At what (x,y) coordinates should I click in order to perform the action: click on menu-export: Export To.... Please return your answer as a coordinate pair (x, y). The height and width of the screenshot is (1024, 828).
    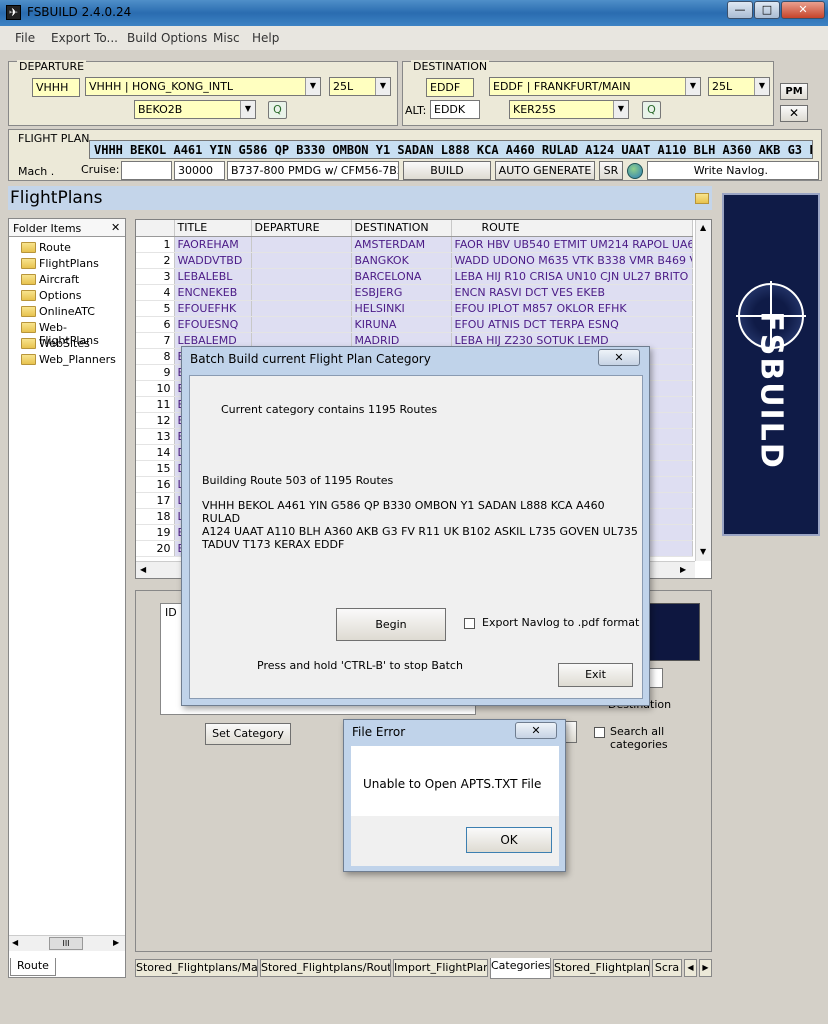
    Looking at the image, I should click on (84, 38).